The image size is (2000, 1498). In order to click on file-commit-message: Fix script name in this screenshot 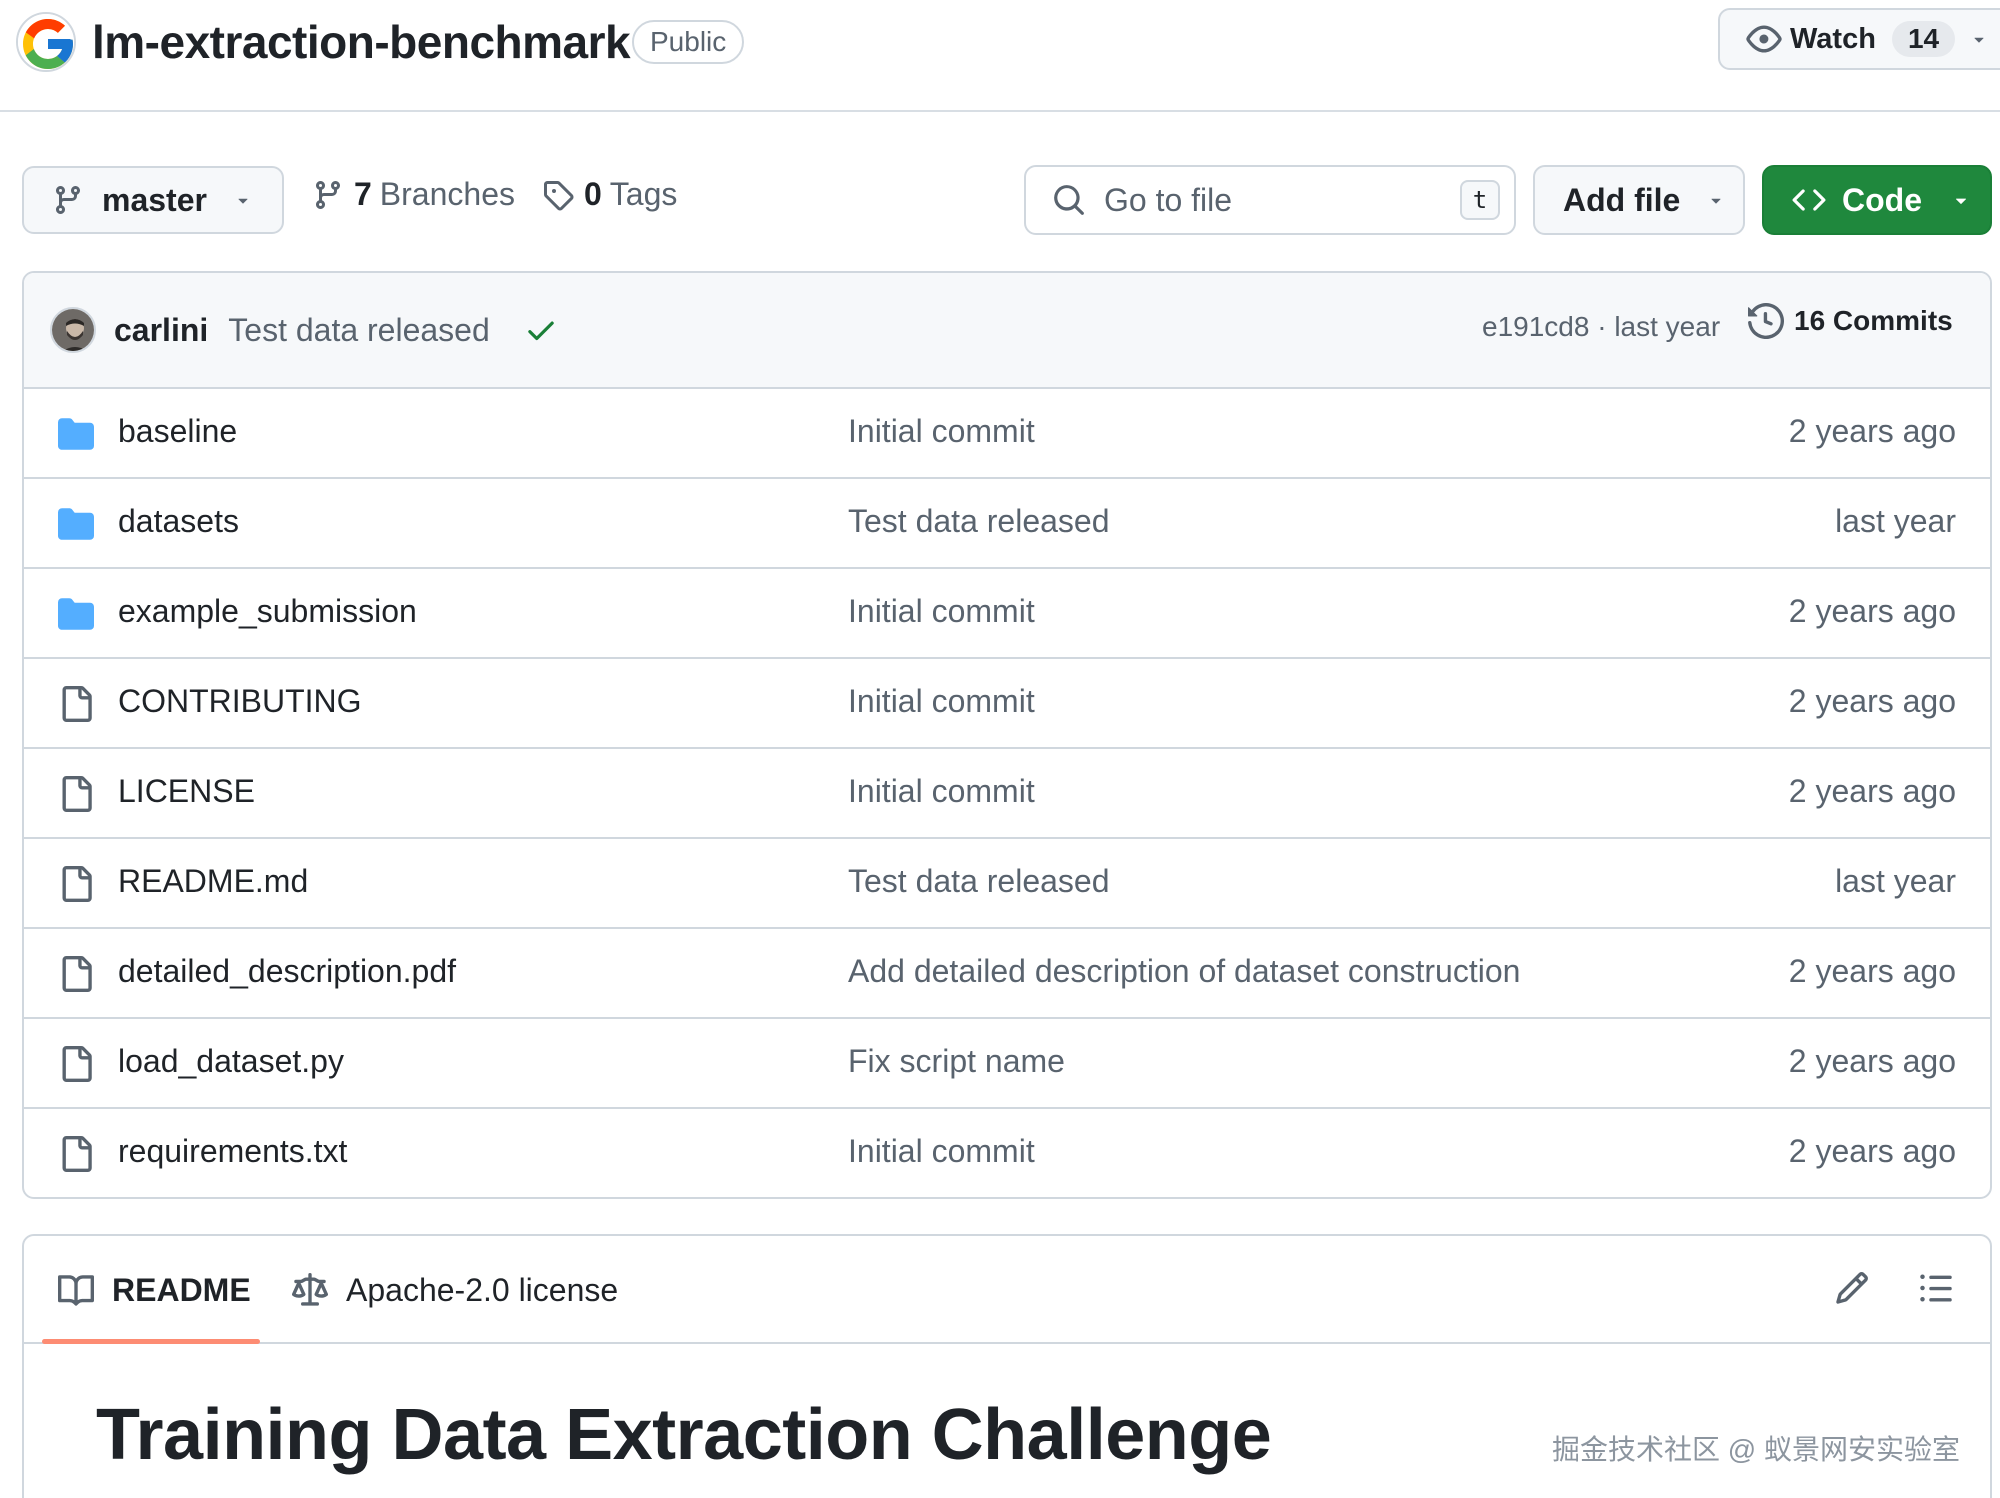, I will do `click(956, 1061)`.